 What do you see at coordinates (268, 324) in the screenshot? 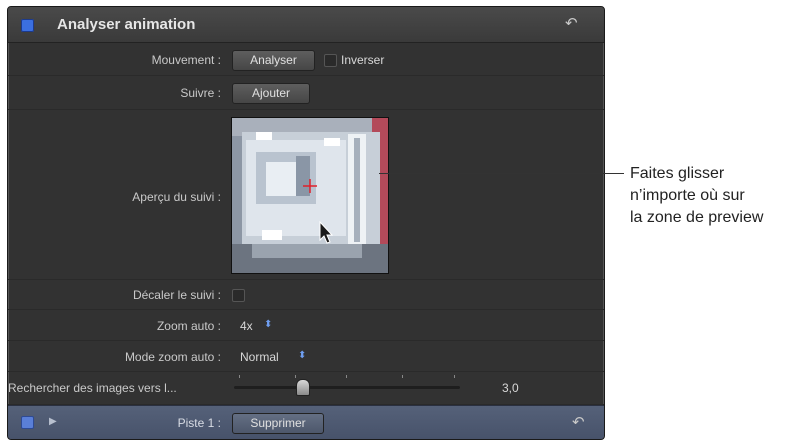
I see `zoom-stepper-icon: ⬍` at bounding box center [268, 324].